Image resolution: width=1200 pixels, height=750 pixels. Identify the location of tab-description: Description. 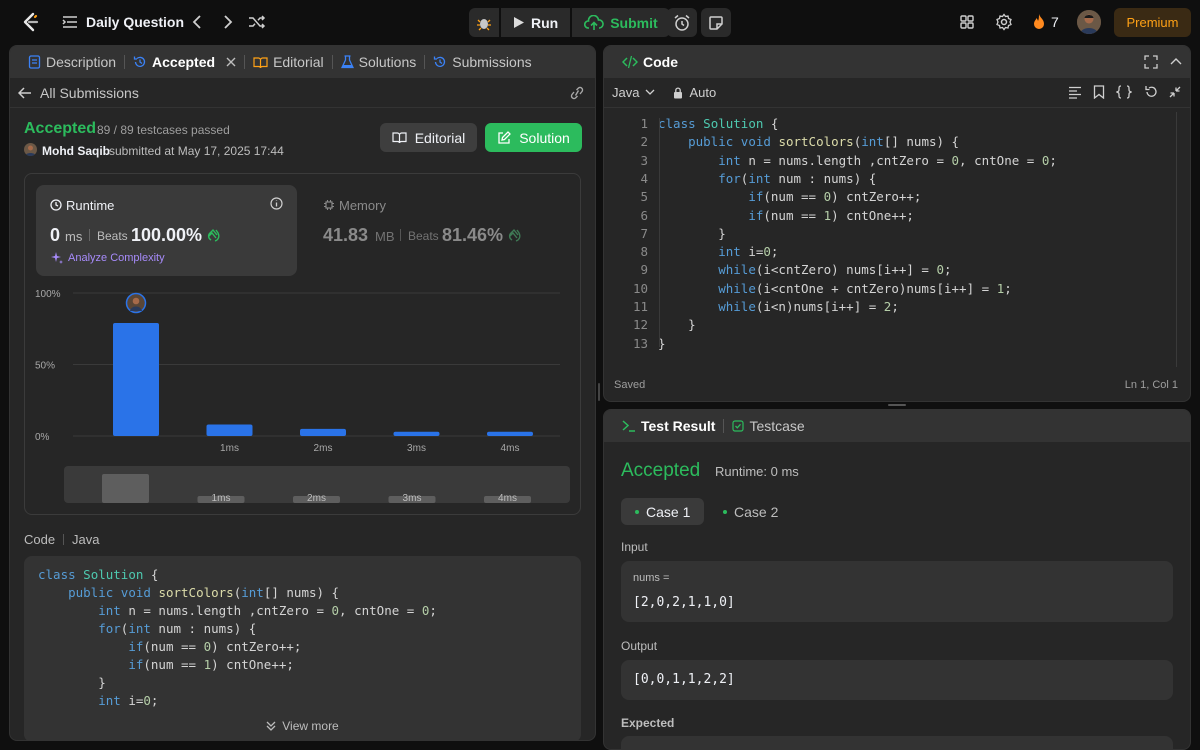
(72, 62).